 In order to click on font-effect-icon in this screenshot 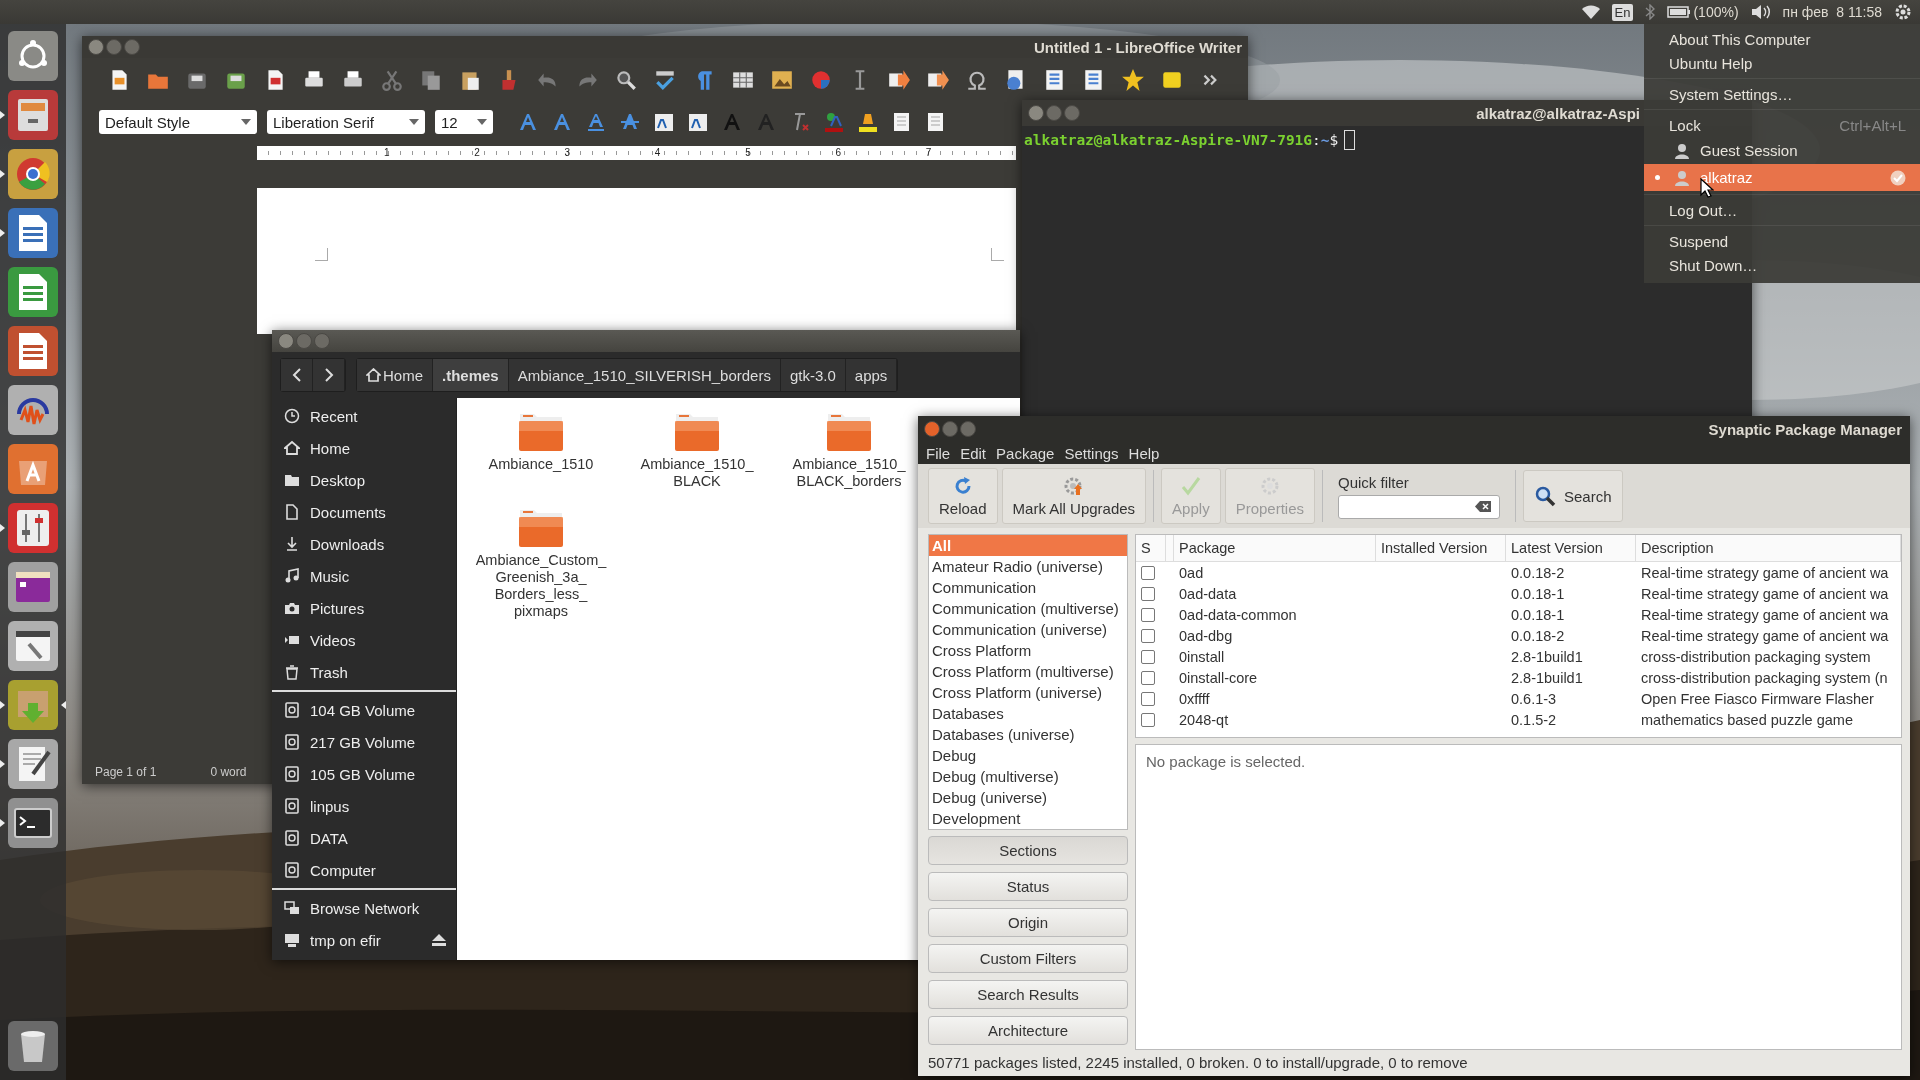, I will do `click(528, 122)`.